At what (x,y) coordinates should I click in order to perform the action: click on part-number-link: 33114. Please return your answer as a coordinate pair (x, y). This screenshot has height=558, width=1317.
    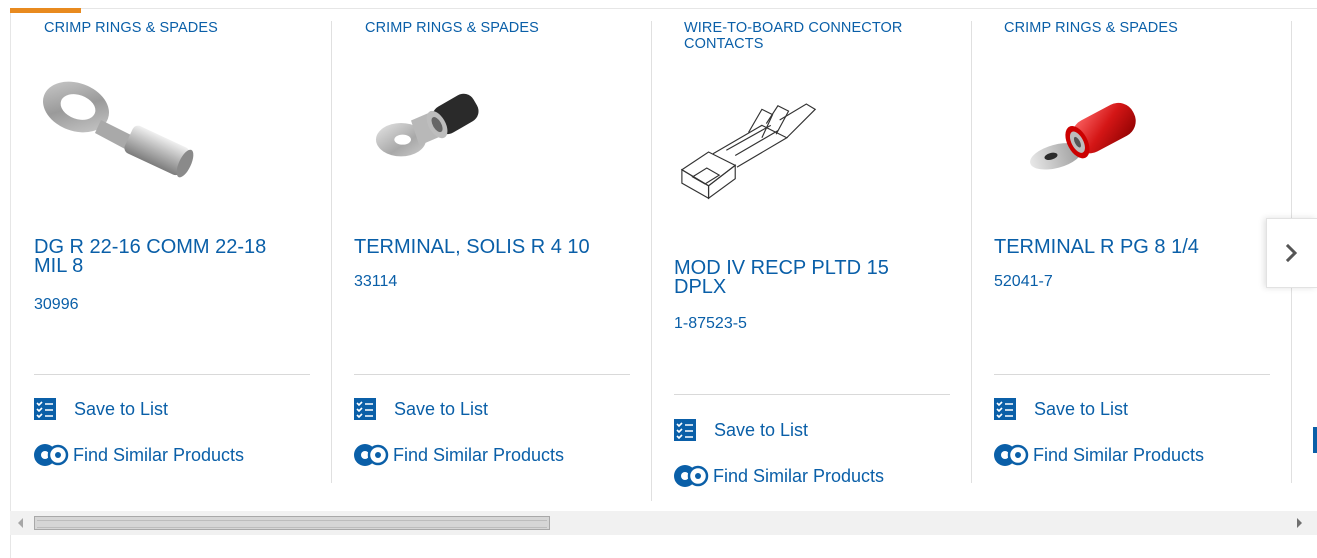
    Looking at the image, I should click on (375, 282).